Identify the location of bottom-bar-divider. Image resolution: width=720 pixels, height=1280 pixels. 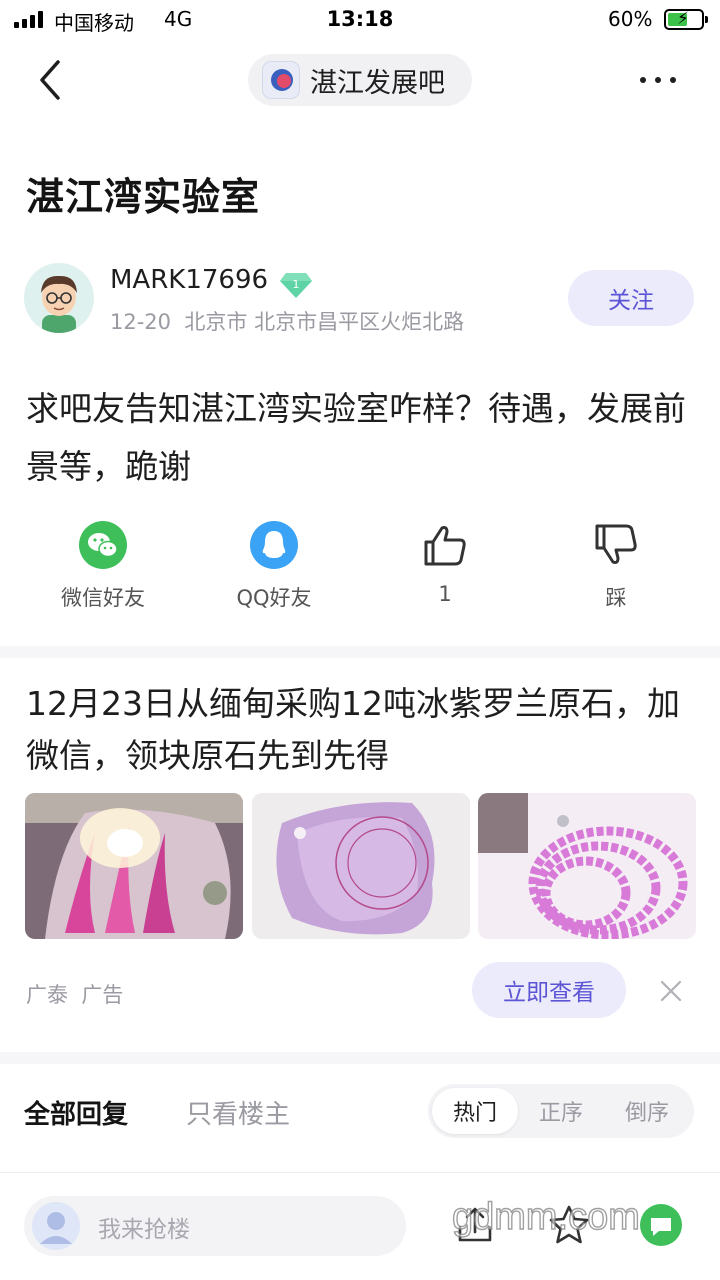
(360, 1172).